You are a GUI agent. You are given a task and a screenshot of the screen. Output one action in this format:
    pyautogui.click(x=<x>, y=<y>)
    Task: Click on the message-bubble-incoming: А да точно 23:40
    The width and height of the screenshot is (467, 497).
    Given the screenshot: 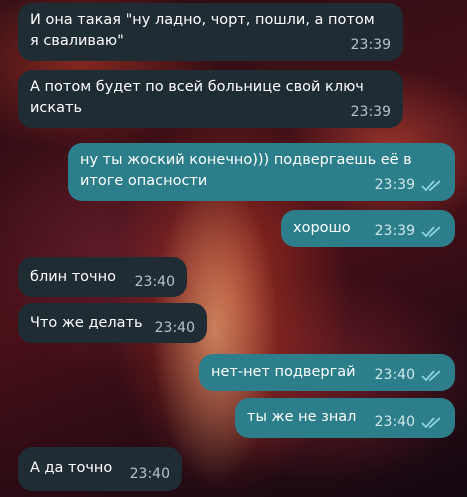 What is the action you would take?
    pyautogui.click(x=100, y=469)
    